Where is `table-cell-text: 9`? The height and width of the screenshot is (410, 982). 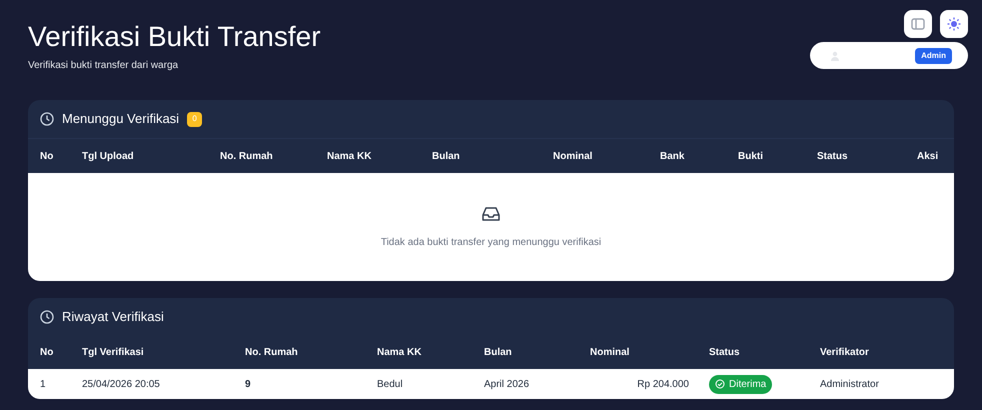
table-cell-text: 9 is located at coordinates (248, 385).